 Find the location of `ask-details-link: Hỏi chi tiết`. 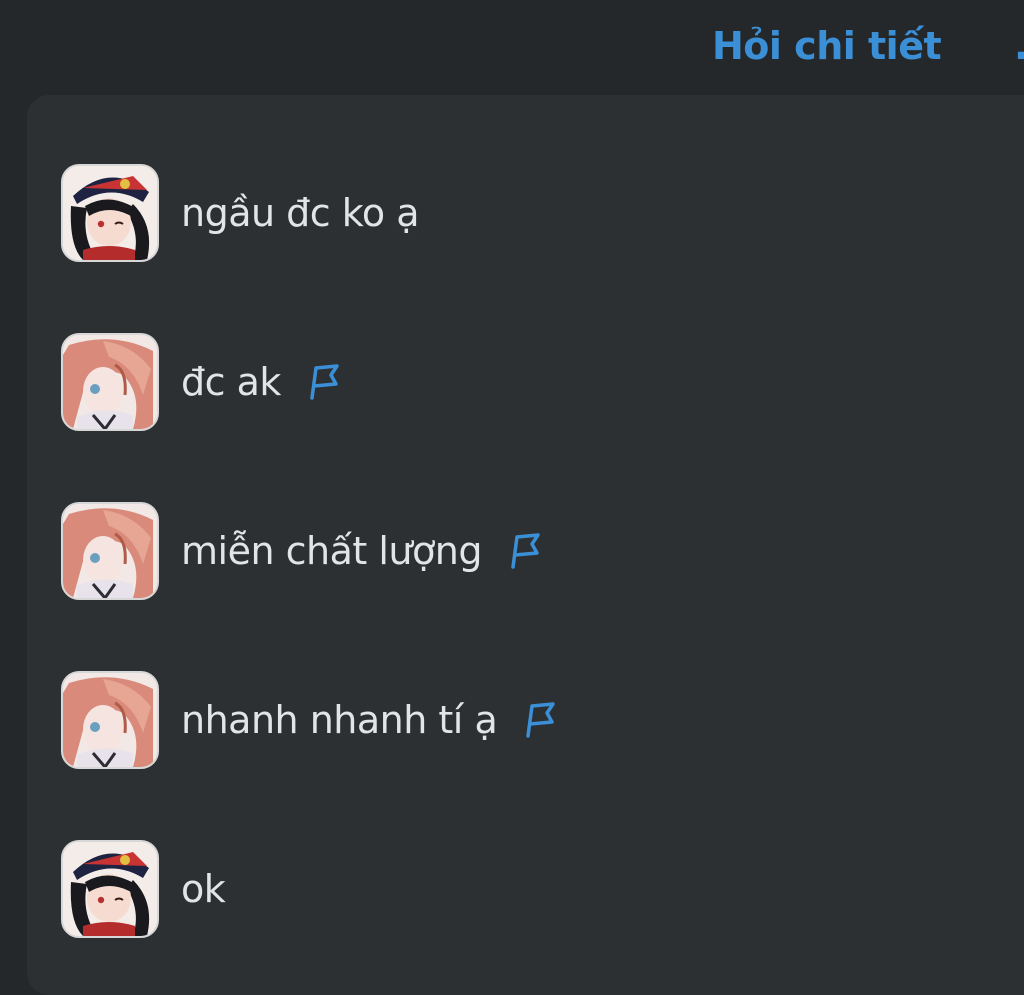

ask-details-link: Hỏi chi tiết is located at coordinates (827, 46).